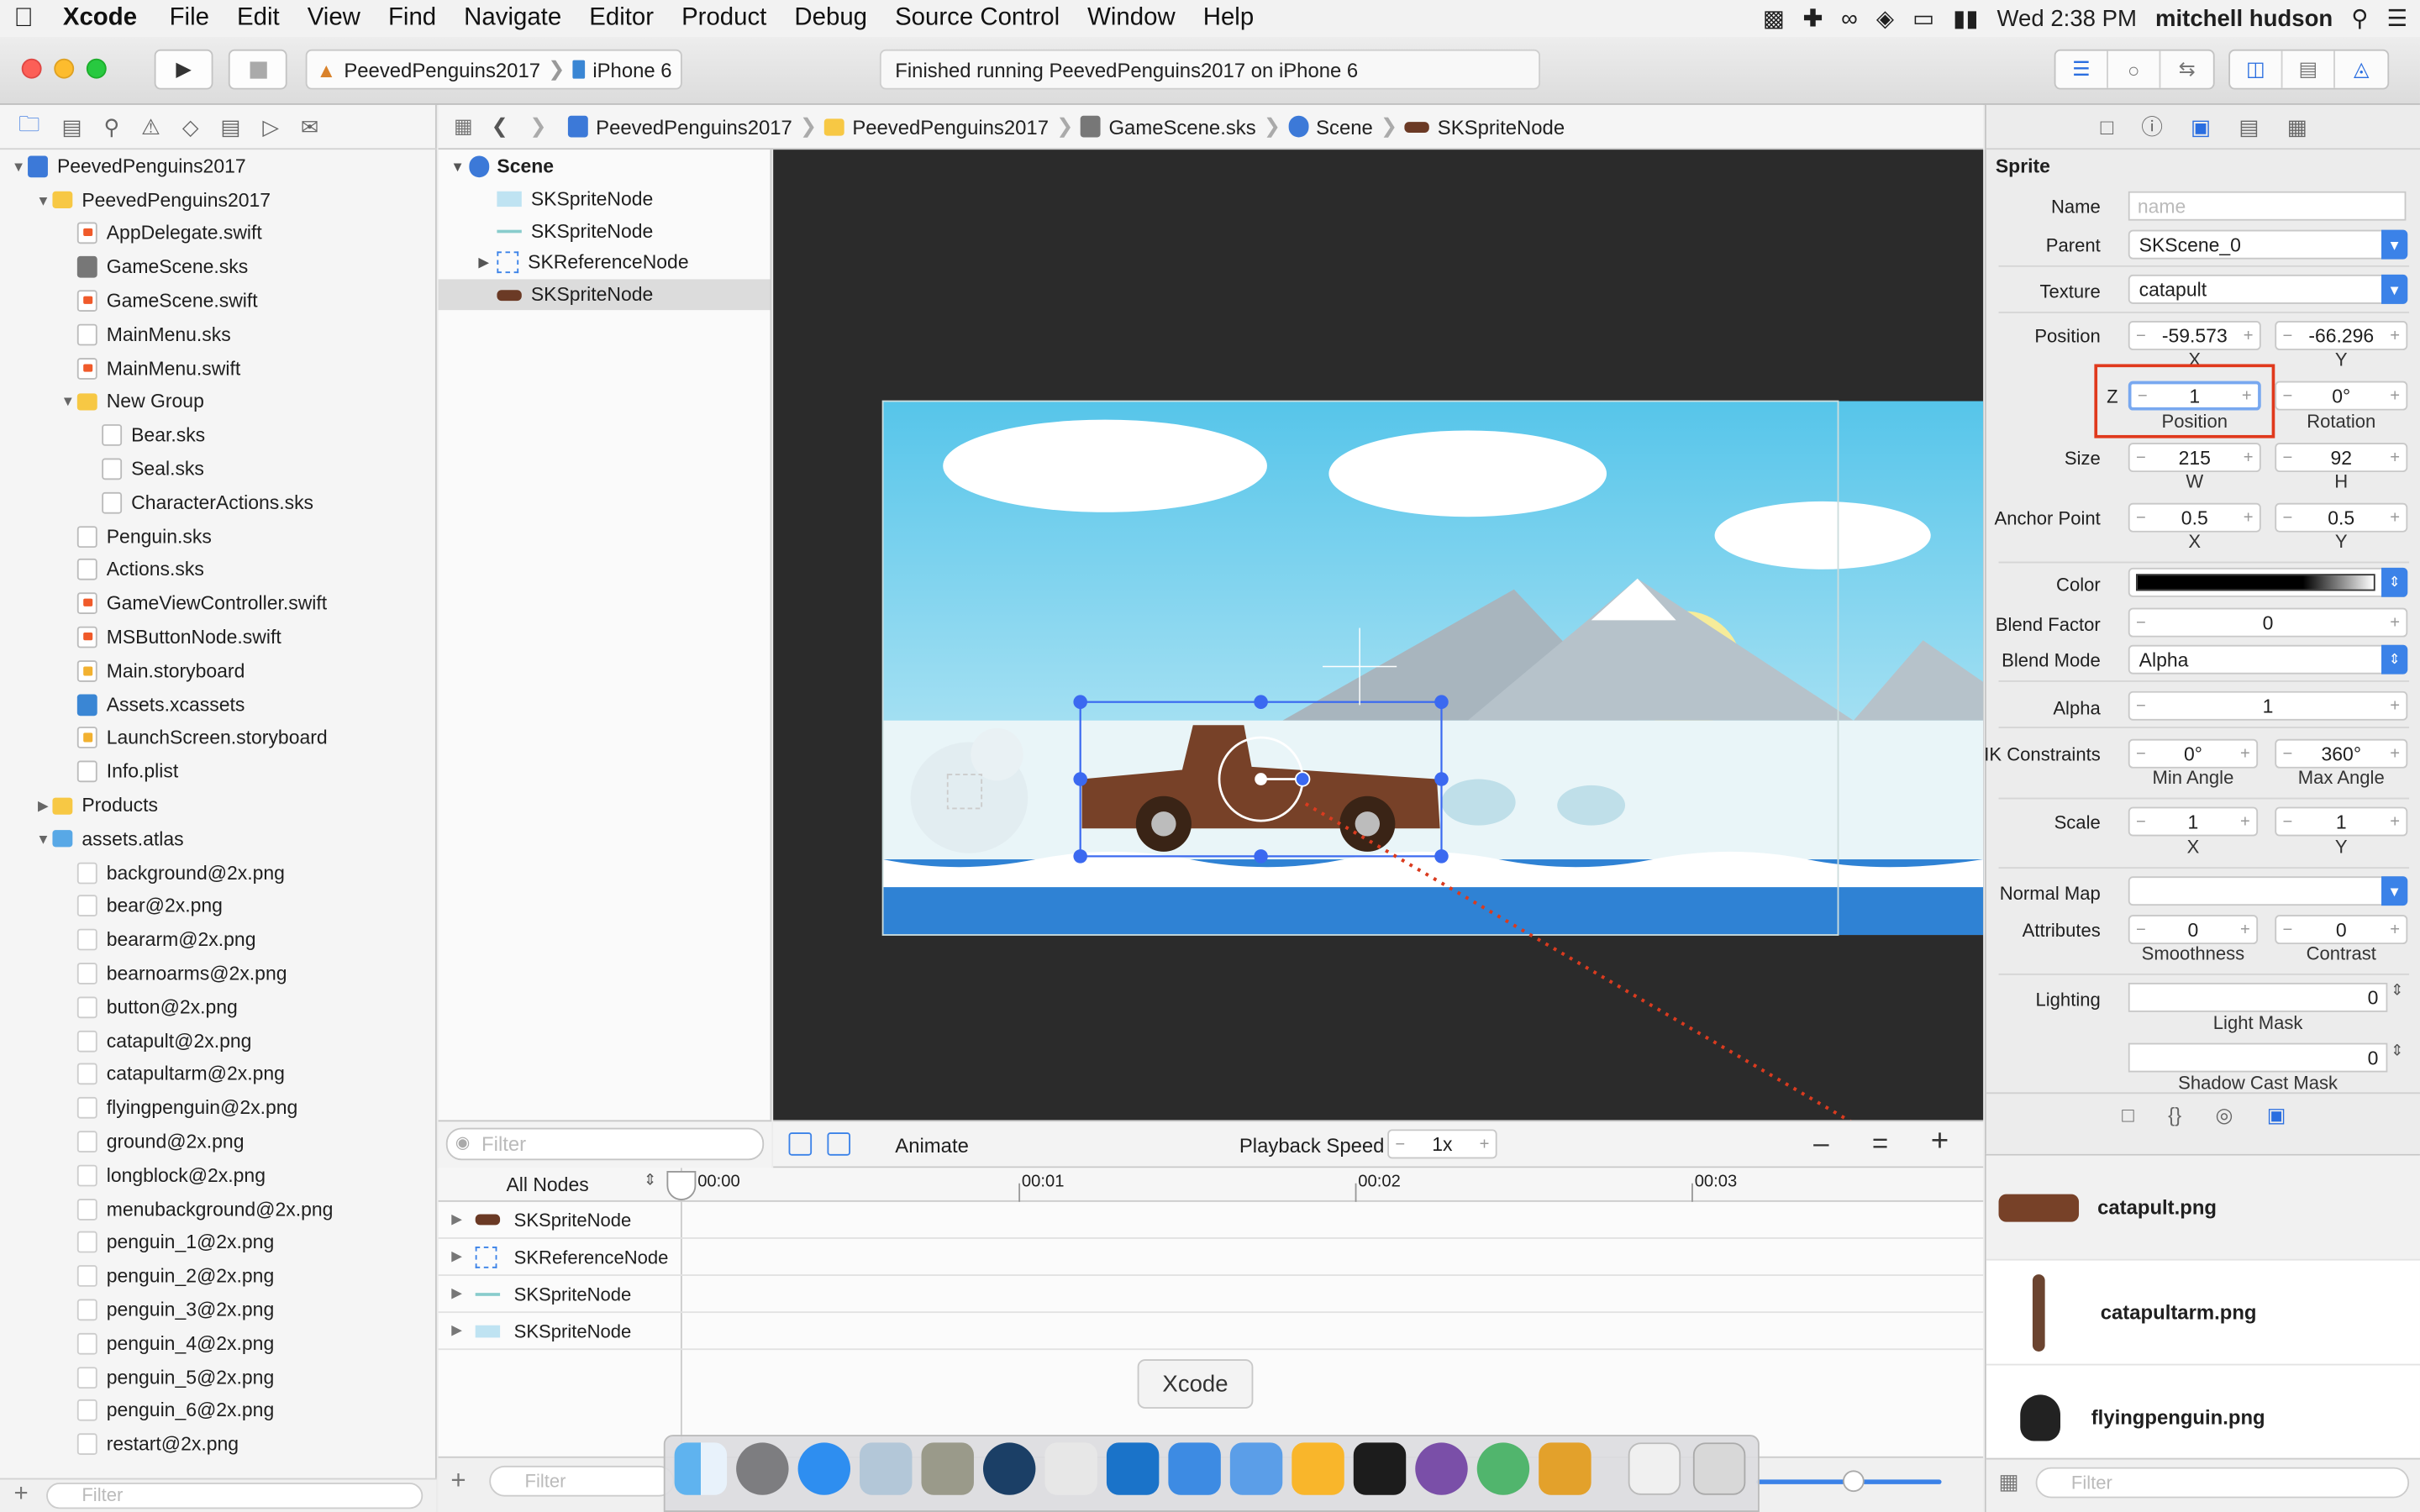 This screenshot has width=2420, height=1512. What do you see at coordinates (2341, 336) in the screenshot?
I see `position-y-value: -66.296` at bounding box center [2341, 336].